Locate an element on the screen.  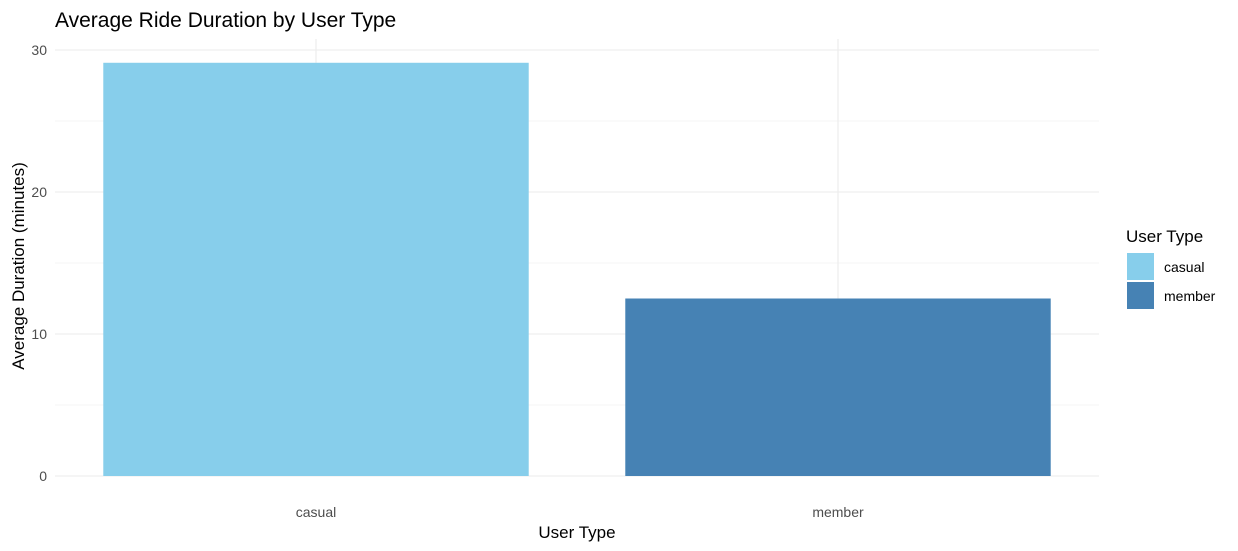
y-axis-ticks: 0 10 20 30 is located at coordinates (39, 263).